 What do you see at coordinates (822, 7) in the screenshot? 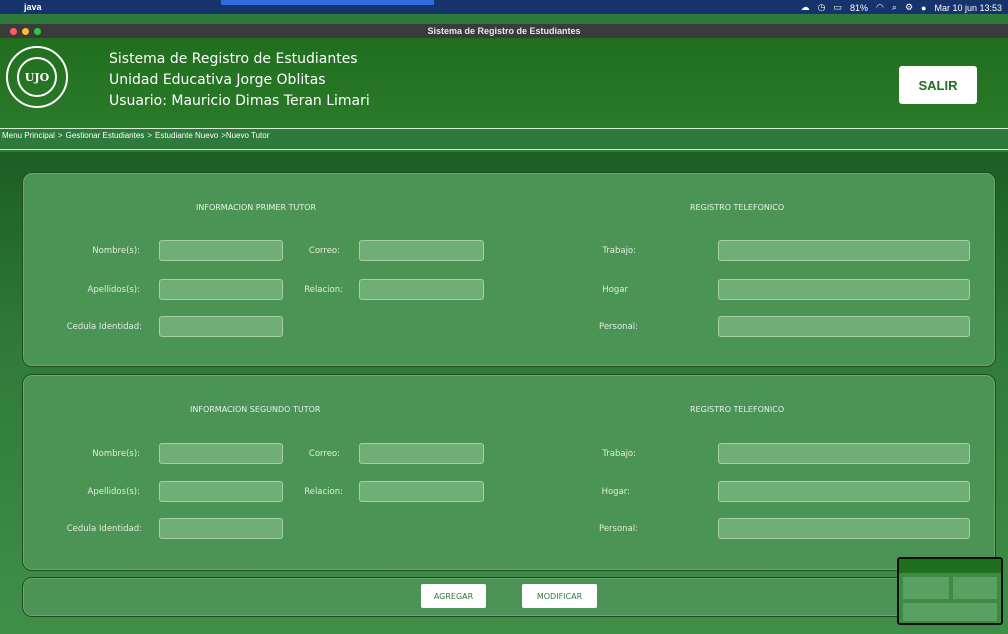
I see `clock-icon: ◷` at bounding box center [822, 7].